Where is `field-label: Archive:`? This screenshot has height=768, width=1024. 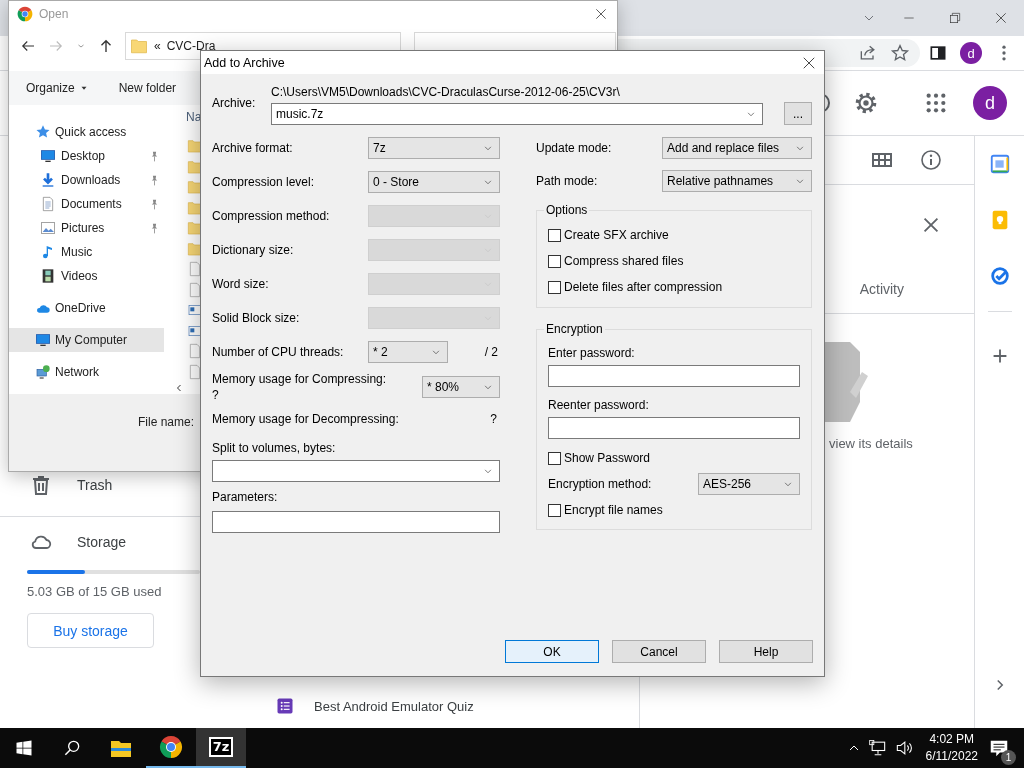 field-label: Archive: is located at coordinates (234, 102).